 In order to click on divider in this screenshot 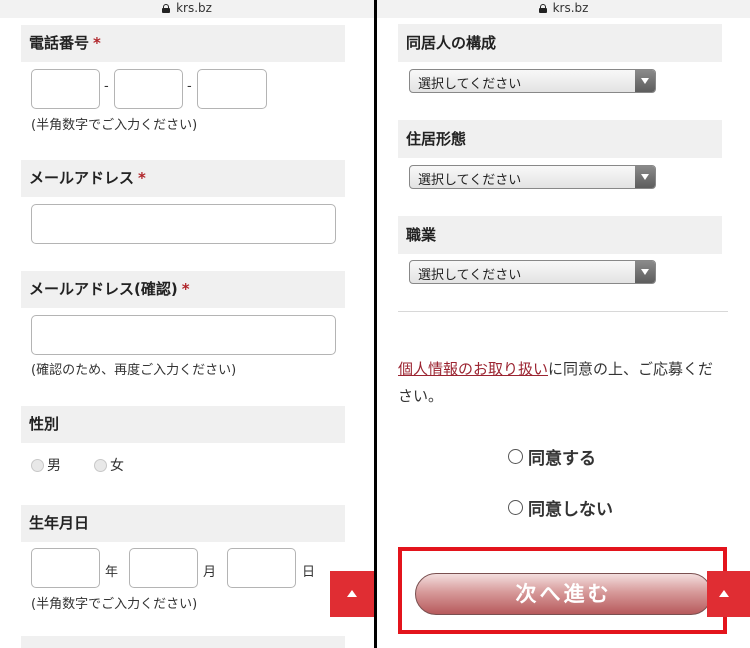, I will do `click(563, 311)`.